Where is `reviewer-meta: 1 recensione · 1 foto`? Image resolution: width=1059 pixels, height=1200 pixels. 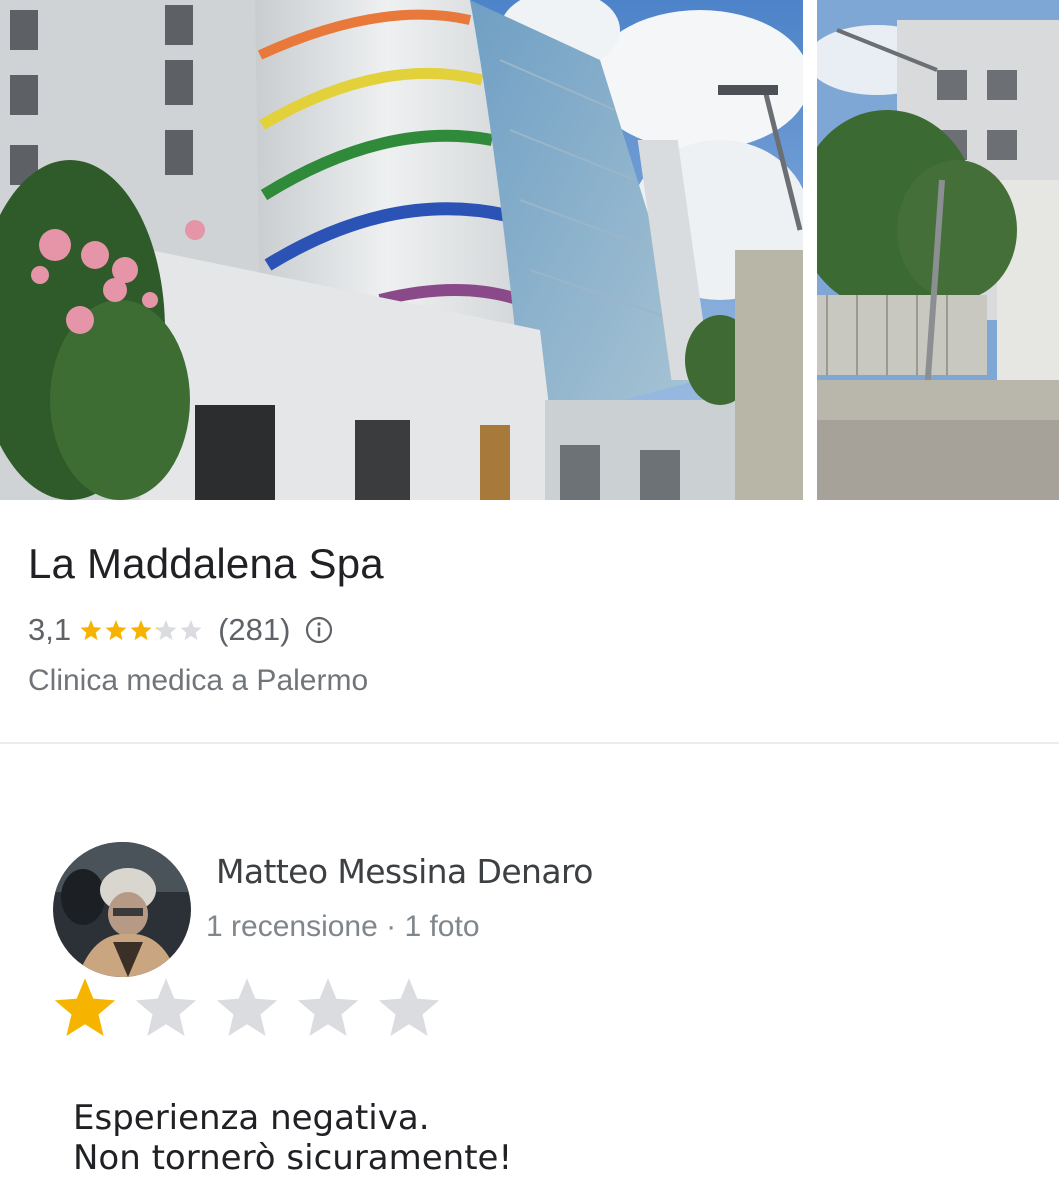 reviewer-meta: 1 recensione · 1 foto is located at coordinates (343, 926).